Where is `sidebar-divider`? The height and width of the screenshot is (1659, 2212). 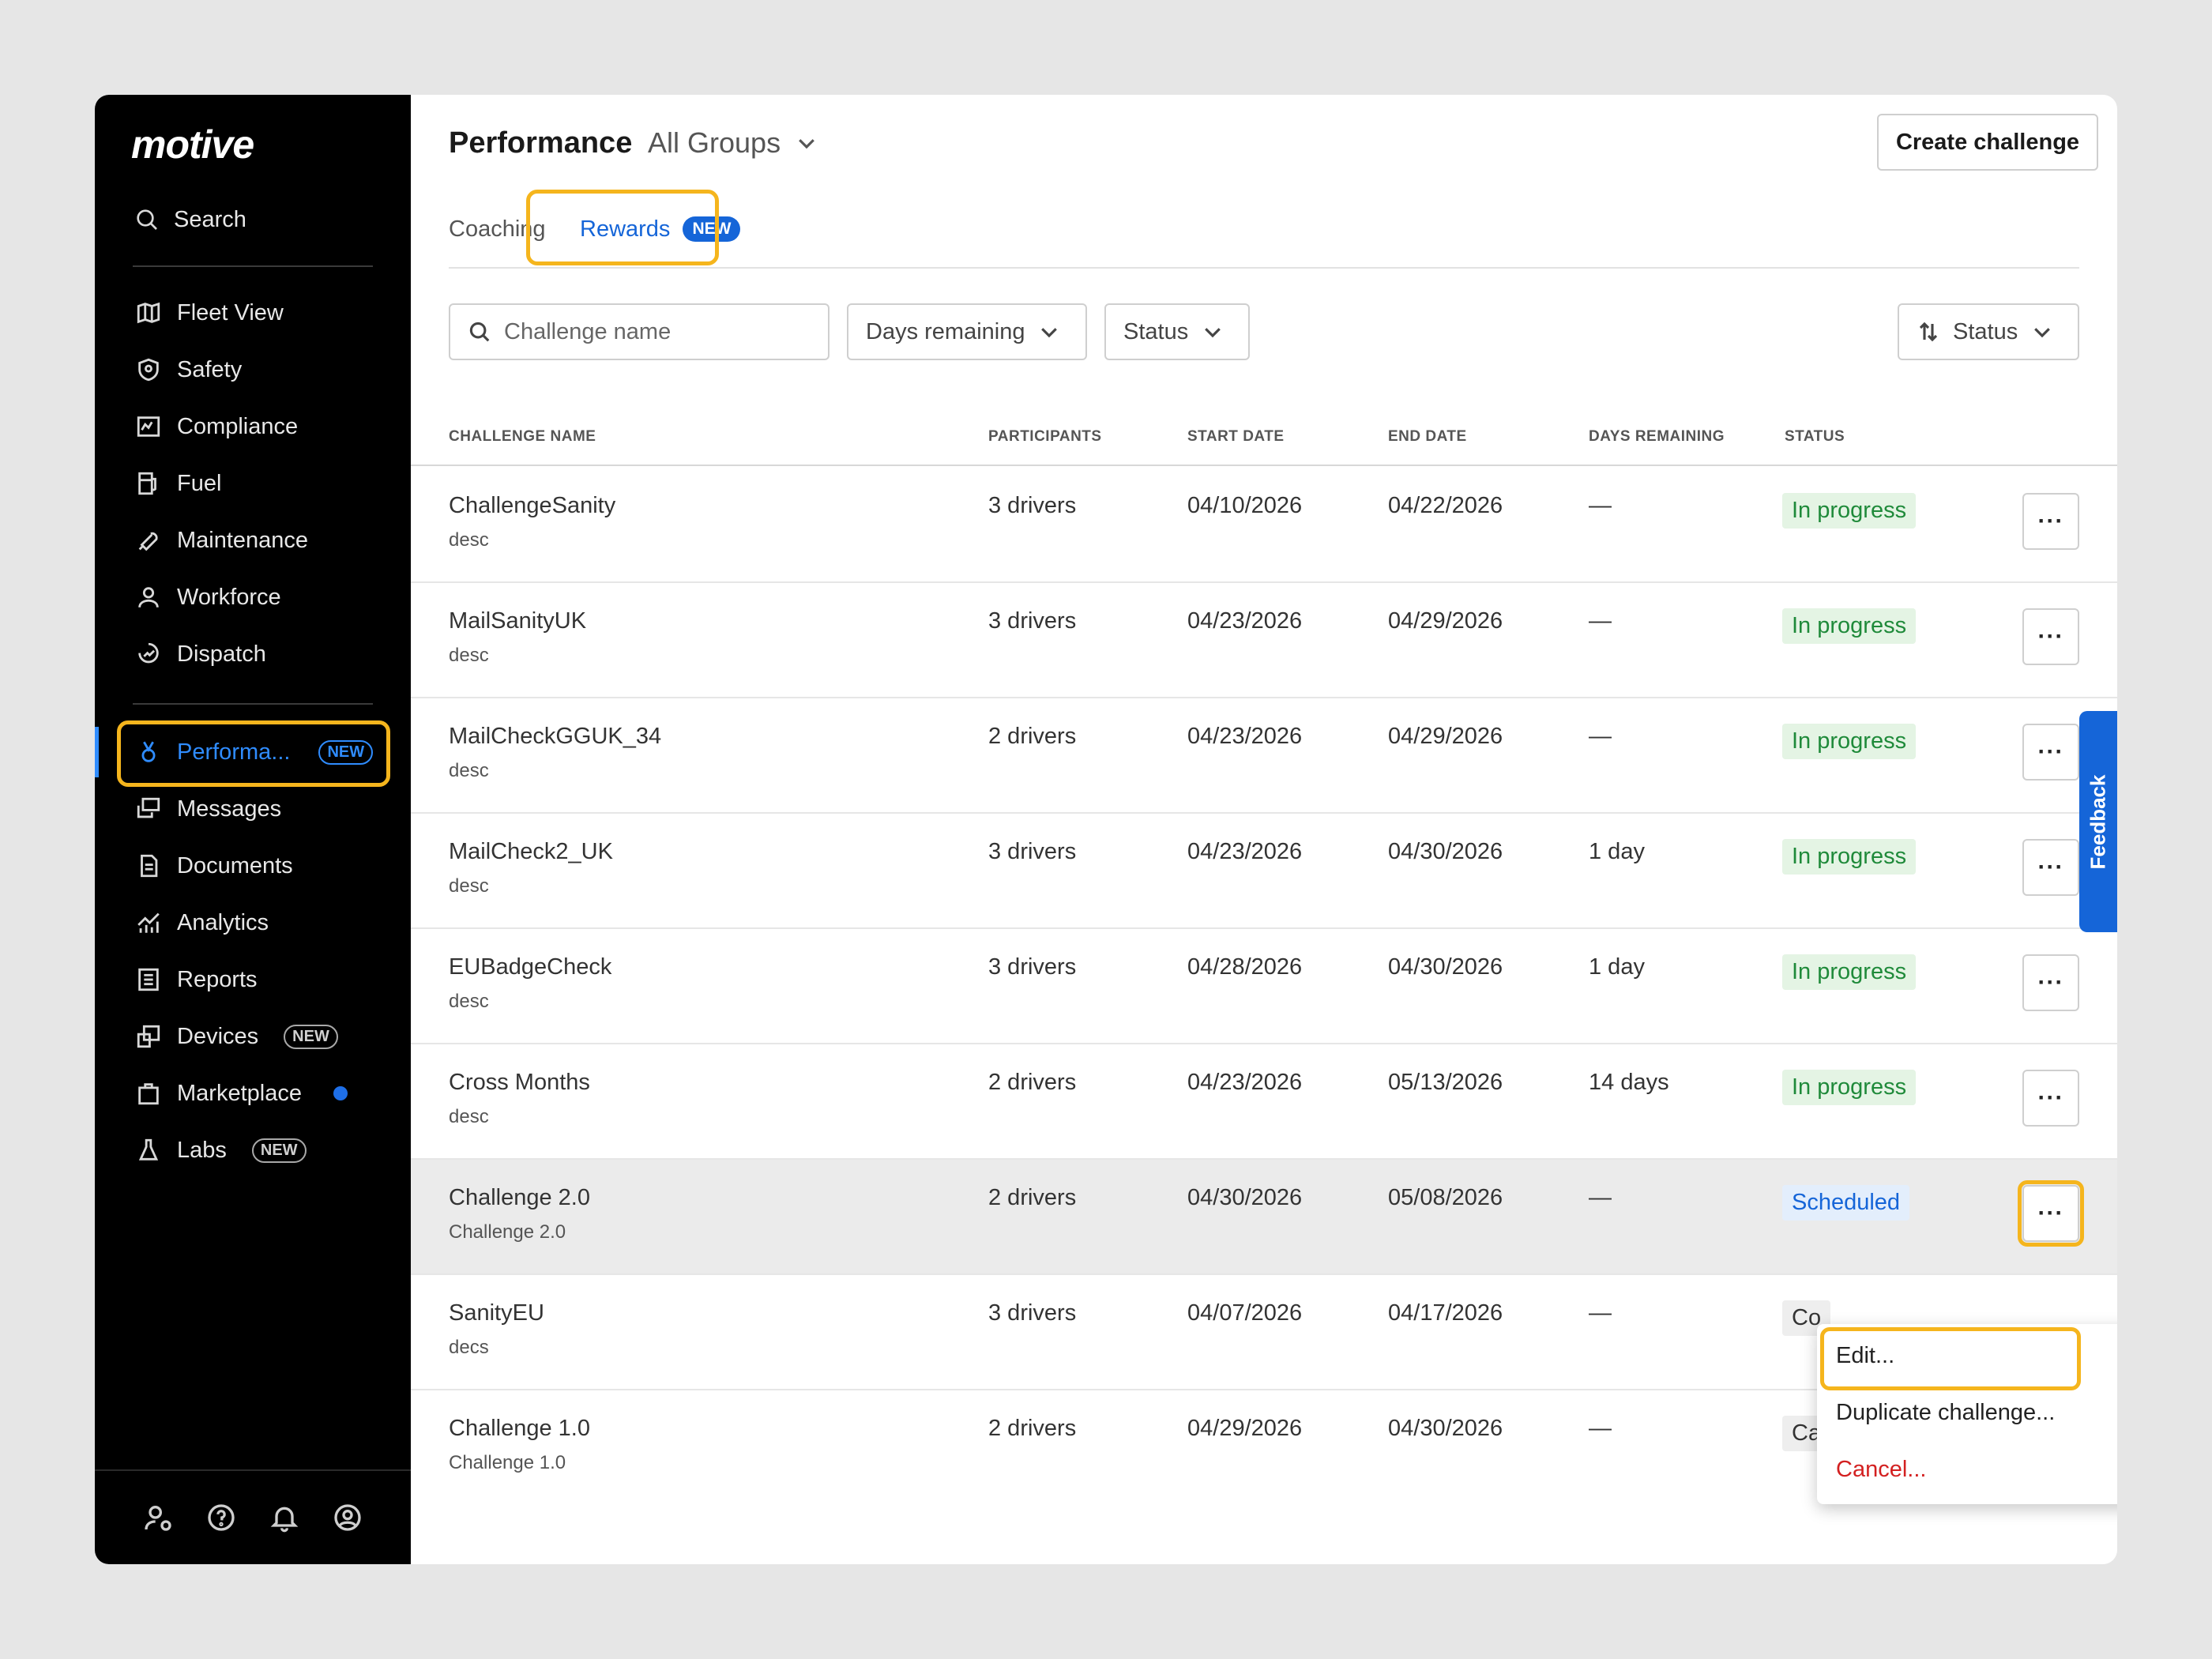
sidebar-divider is located at coordinates (253, 266).